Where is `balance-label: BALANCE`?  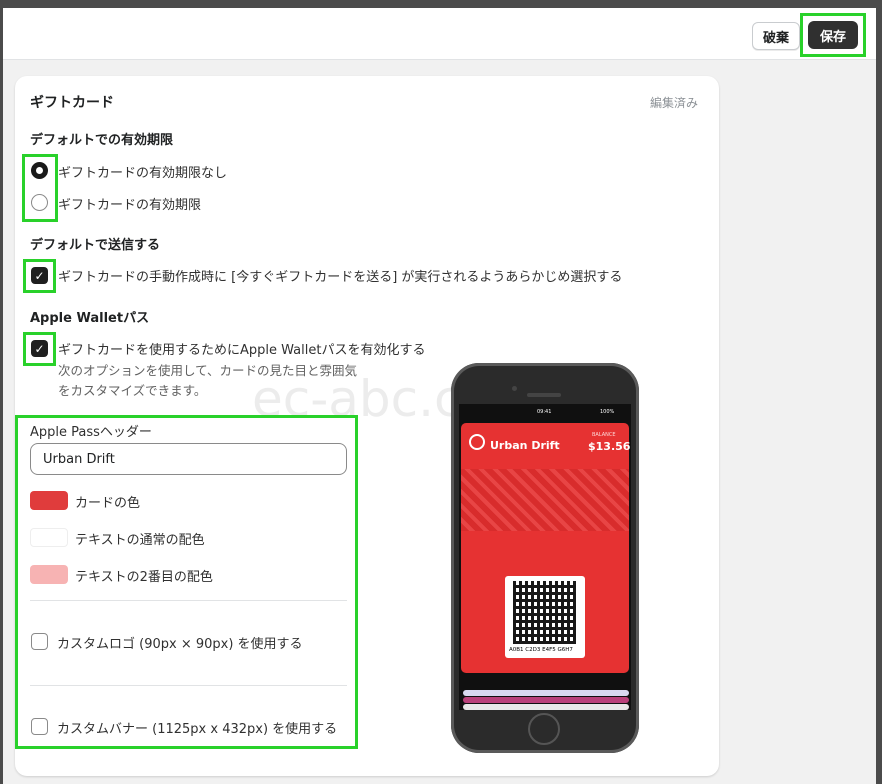 balance-label: BALANCE is located at coordinates (604, 435).